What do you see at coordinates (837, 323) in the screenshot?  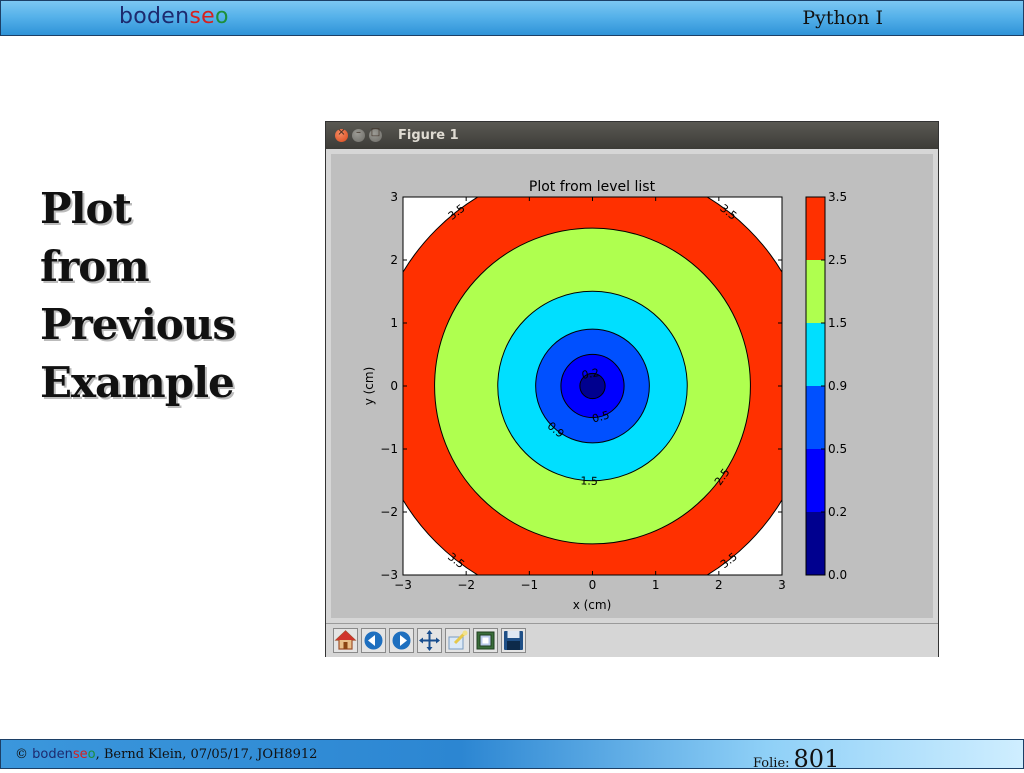 I see `colorbar-tick-label: 1.5` at bounding box center [837, 323].